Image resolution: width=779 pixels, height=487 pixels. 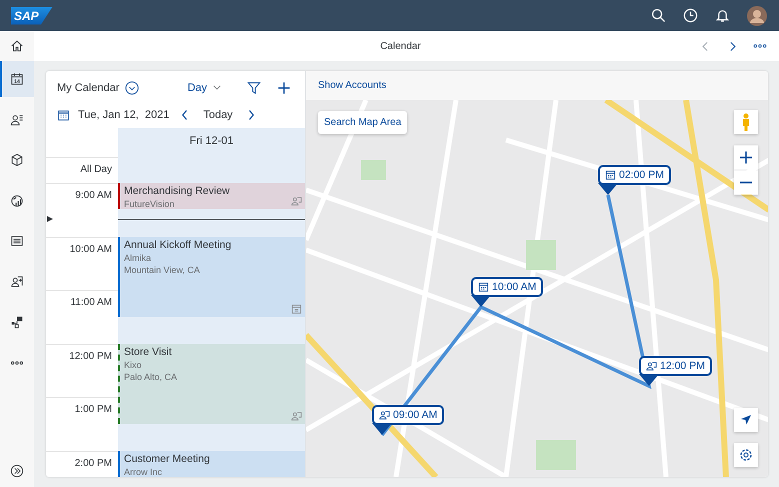 What do you see at coordinates (148, 352) in the screenshot?
I see `event-title: Store Visit` at bounding box center [148, 352].